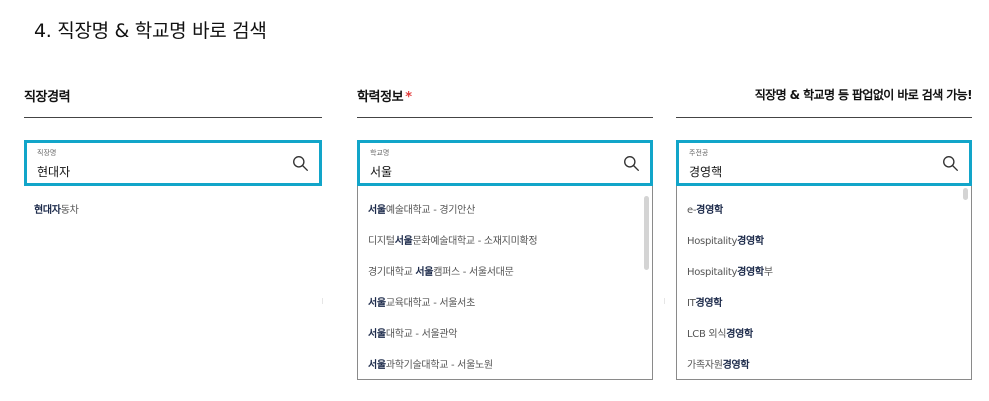 The height and width of the screenshot is (401, 989). Describe the element at coordinates (173, 163) in the screenshot. I see `company-search-field: 직장명 현대자` at that location.